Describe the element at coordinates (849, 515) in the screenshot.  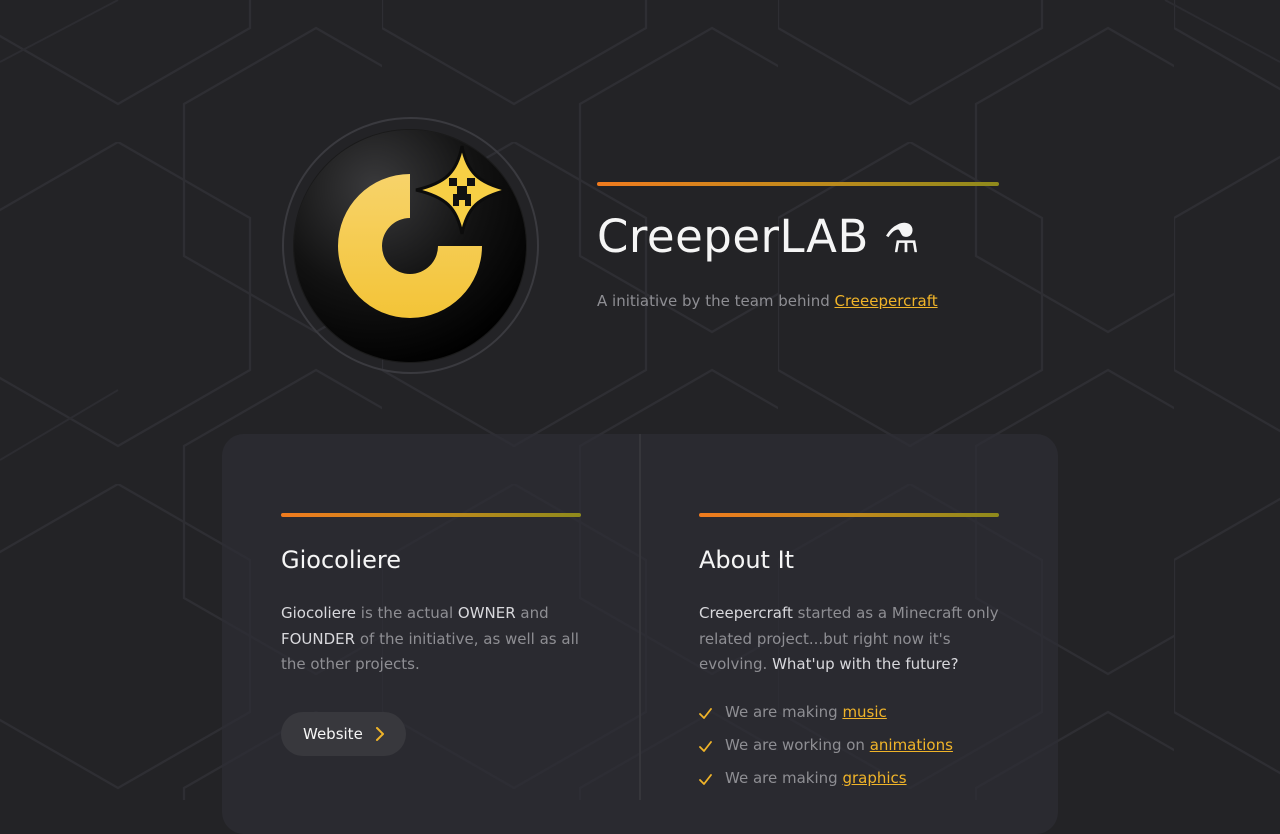
I see `about-accent-rule` at that location.